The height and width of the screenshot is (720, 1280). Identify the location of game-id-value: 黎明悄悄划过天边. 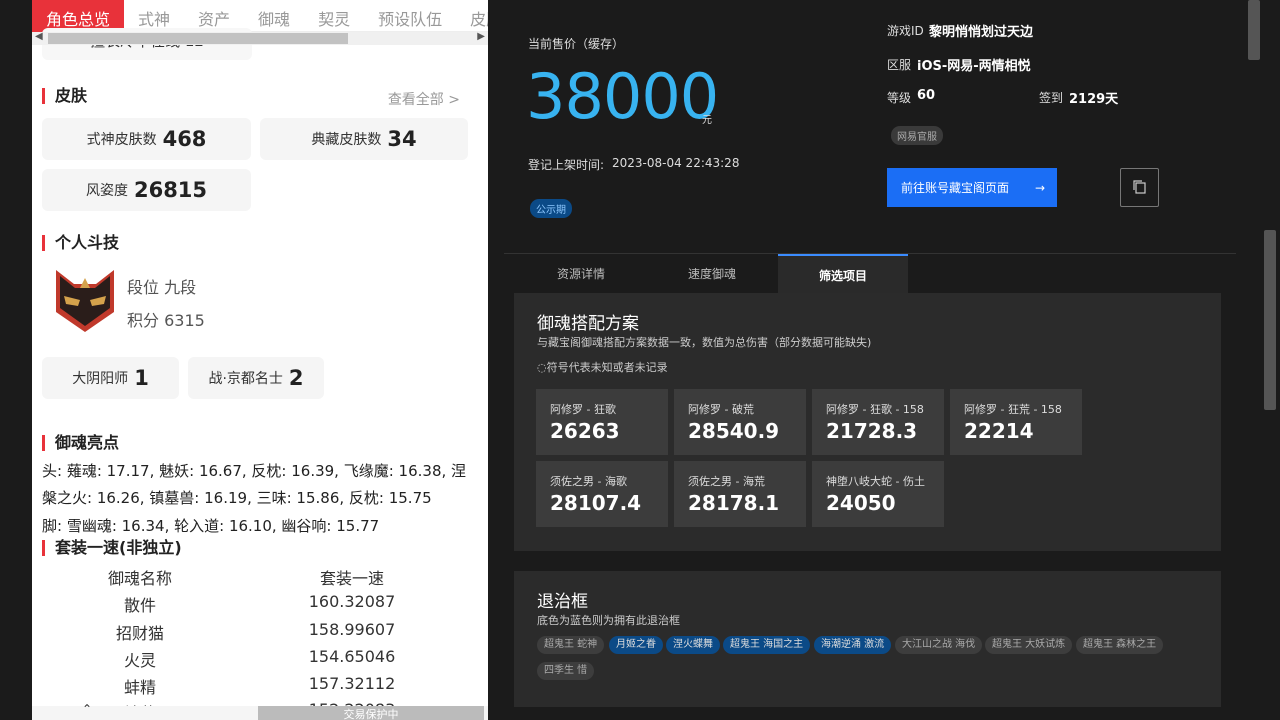
(981, 32).